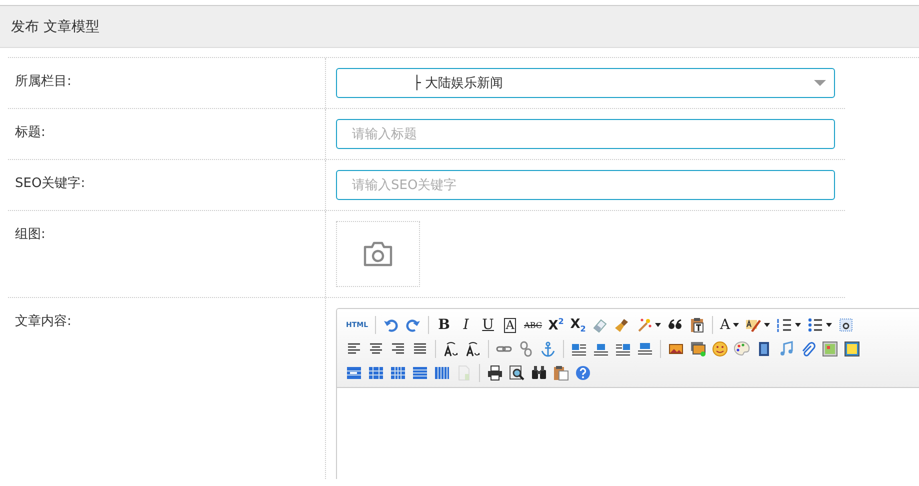  I want to click on clipboard-icon, so click(561, 373).